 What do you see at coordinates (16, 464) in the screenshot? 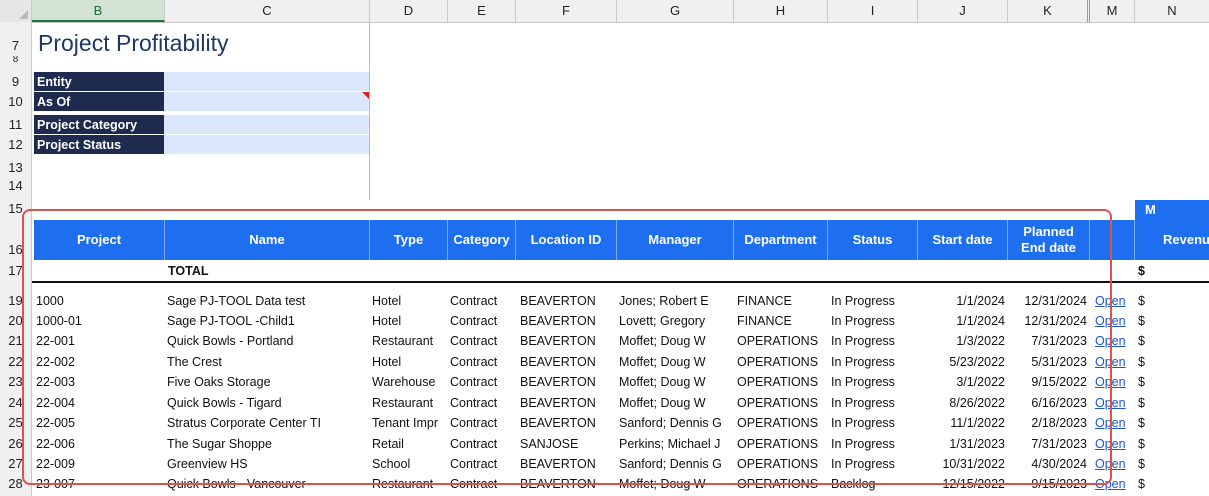
I see `row-number: 27` at bounding box center [16, 464].